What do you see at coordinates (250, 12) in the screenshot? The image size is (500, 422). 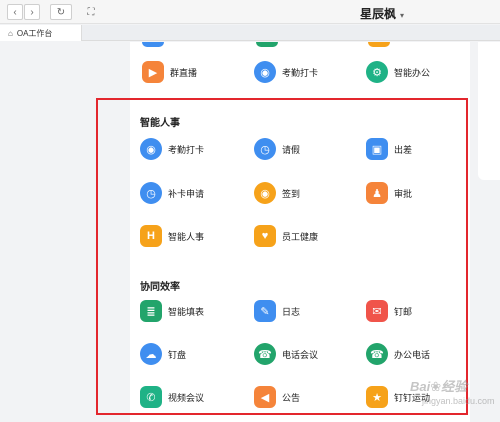 I see `window-toolbar: ‹ › ↻ ⛶ 星辰枫 ▾` at bounding box center [250, 12].